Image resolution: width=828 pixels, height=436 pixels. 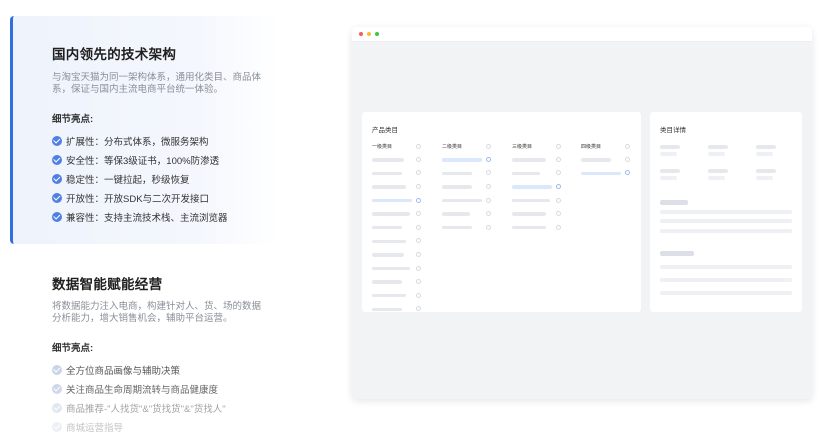 I want to click on category-column: 二级类目, so click(x=473, y=189).